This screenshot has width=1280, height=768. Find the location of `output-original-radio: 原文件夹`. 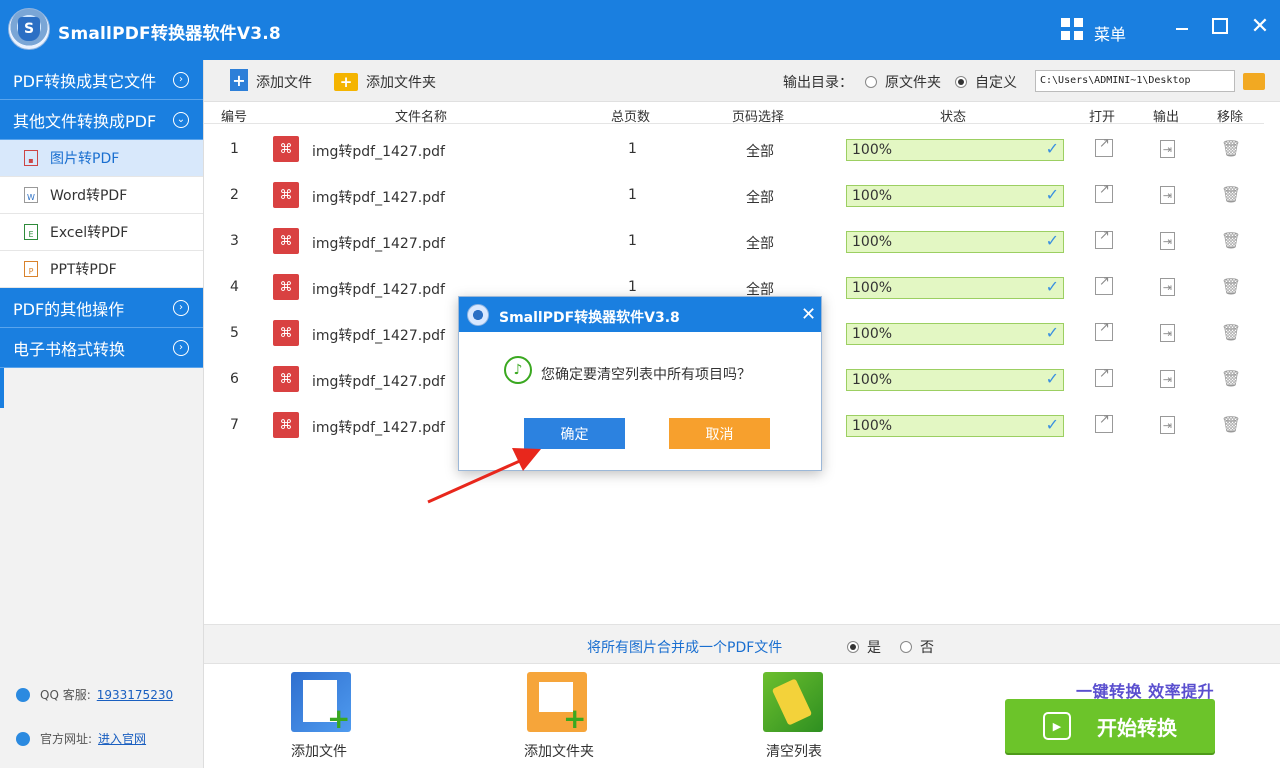

output-original-radio: 原文件夹 is located at coordinates (903, 82).